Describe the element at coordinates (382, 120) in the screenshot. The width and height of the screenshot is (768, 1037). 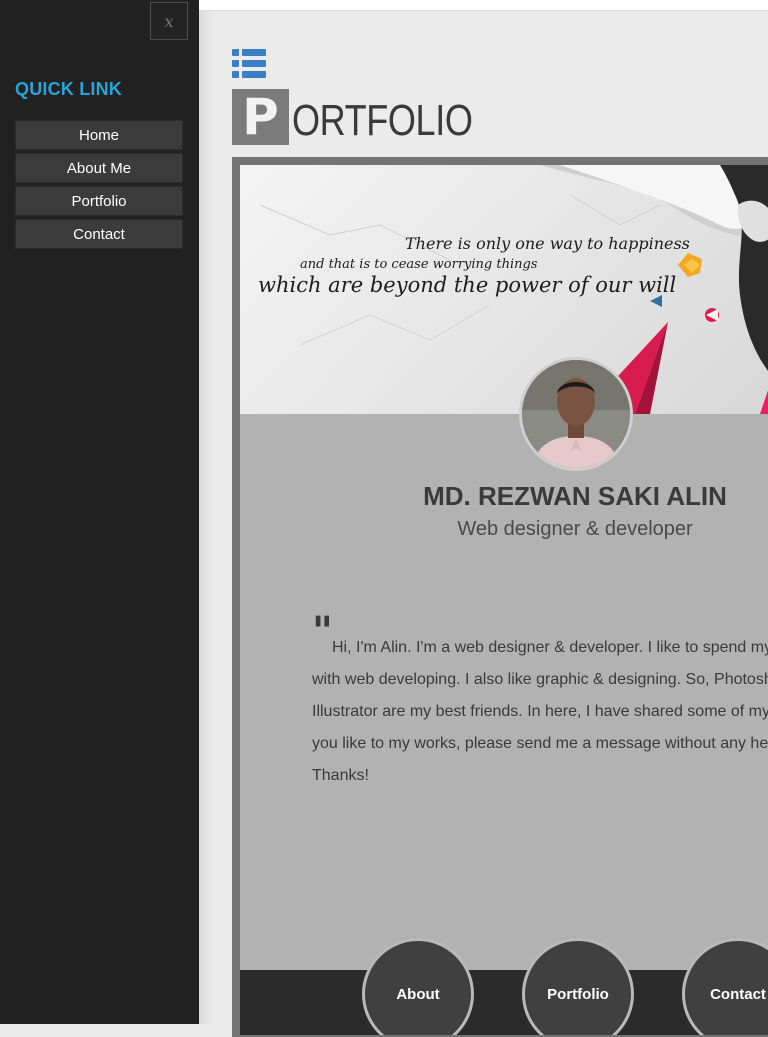
I see `logo-text: ORTFOLIO` at that location.